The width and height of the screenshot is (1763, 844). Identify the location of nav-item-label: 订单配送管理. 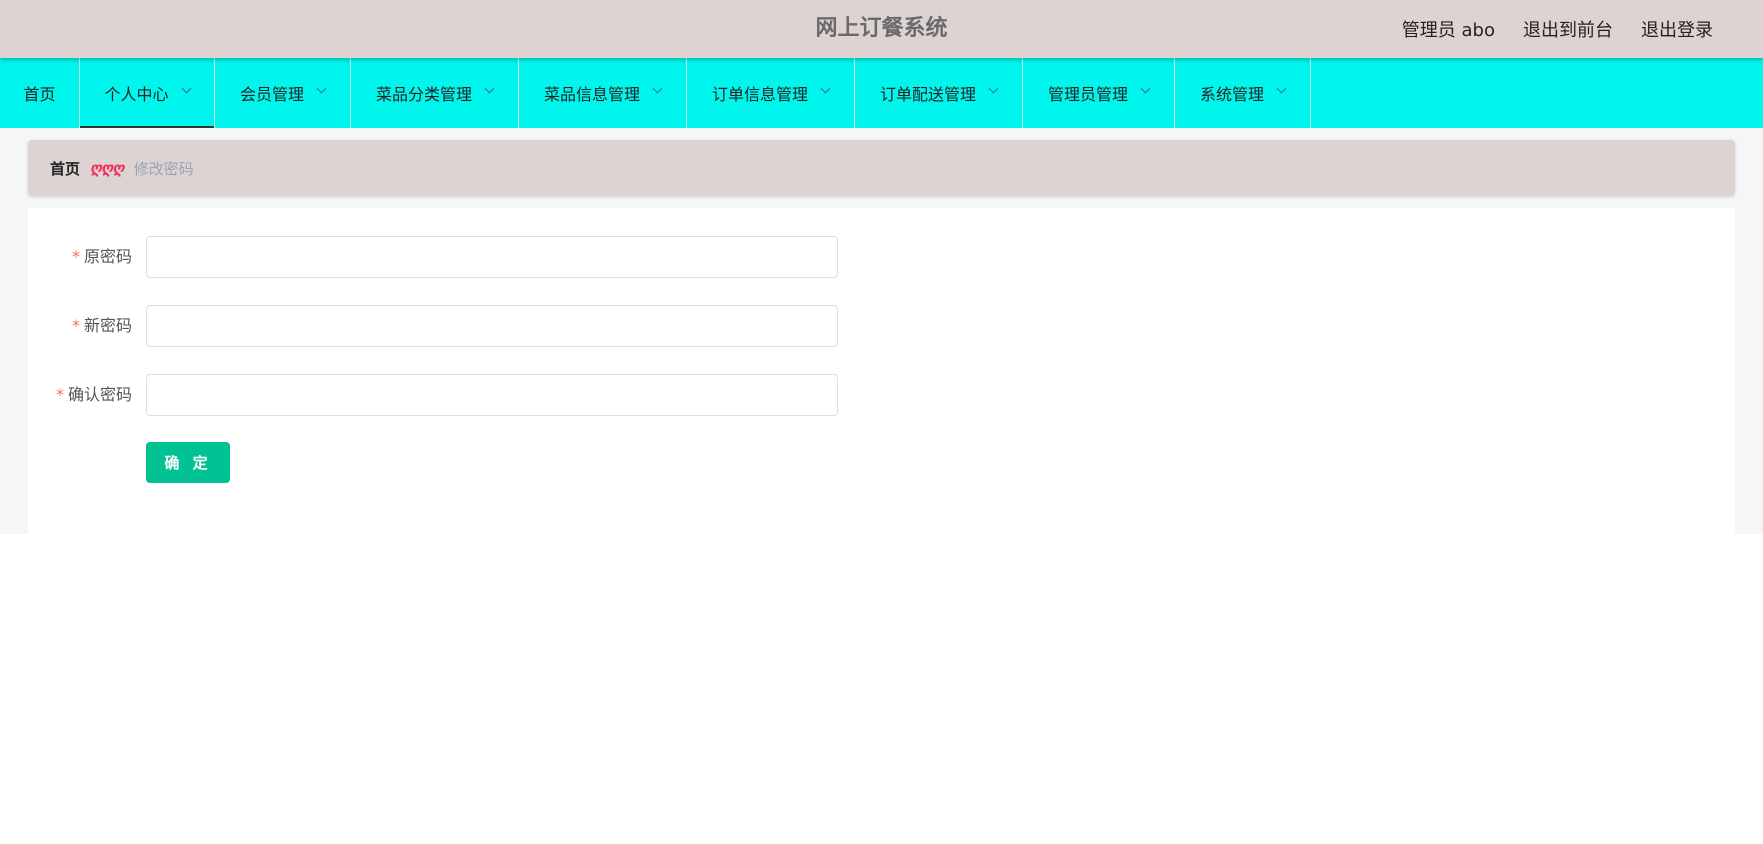
(927, 94).